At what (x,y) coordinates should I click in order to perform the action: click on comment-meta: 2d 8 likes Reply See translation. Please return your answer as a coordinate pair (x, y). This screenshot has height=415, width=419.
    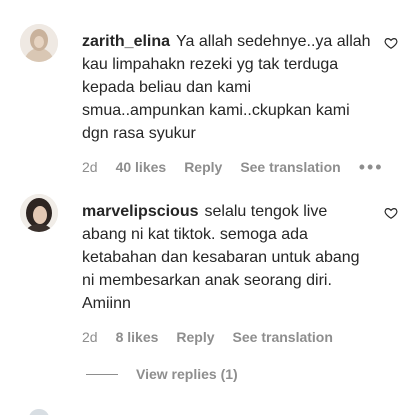
    Looking at the image, I should click on (227, 337).